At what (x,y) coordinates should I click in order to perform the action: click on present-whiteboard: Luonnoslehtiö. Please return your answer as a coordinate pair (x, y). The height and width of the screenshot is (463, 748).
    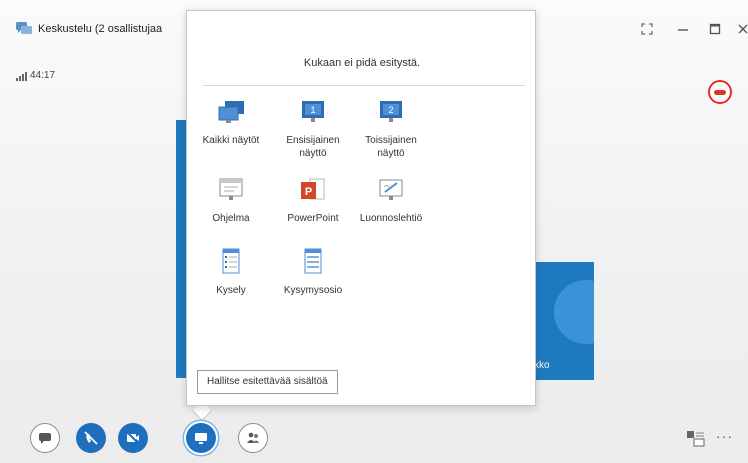
    Looking at the image, I should click on (391, 200).